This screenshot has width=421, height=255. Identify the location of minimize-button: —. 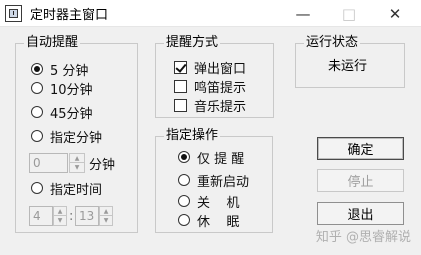
(303, 13).